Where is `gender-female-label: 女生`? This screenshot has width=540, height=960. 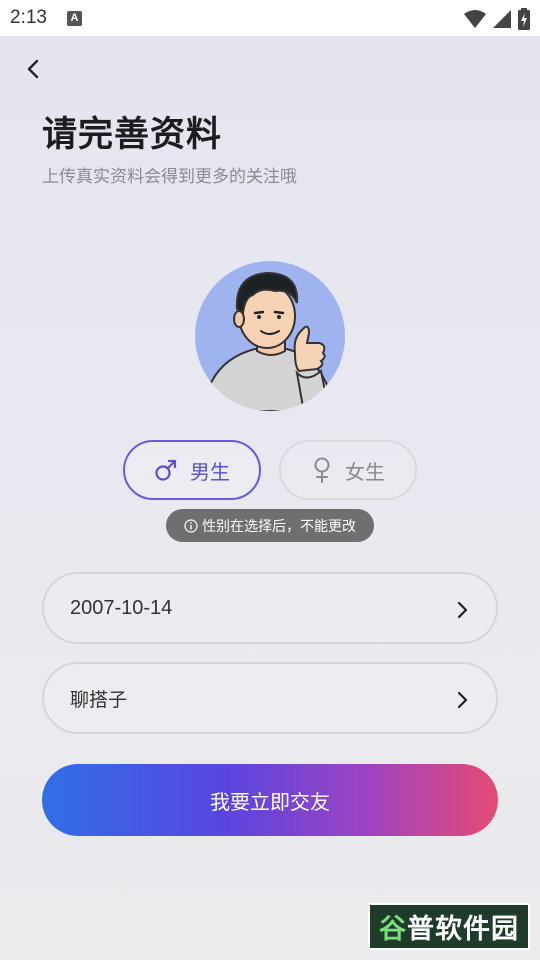 gender-female-label: 女生 is located at coordinates (365, 471).